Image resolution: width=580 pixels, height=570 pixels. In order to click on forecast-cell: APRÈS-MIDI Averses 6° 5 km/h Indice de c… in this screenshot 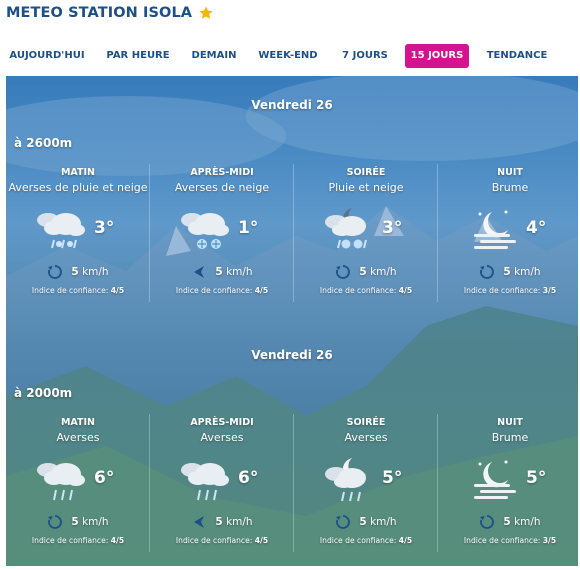, I will do `click(222, 480)`.